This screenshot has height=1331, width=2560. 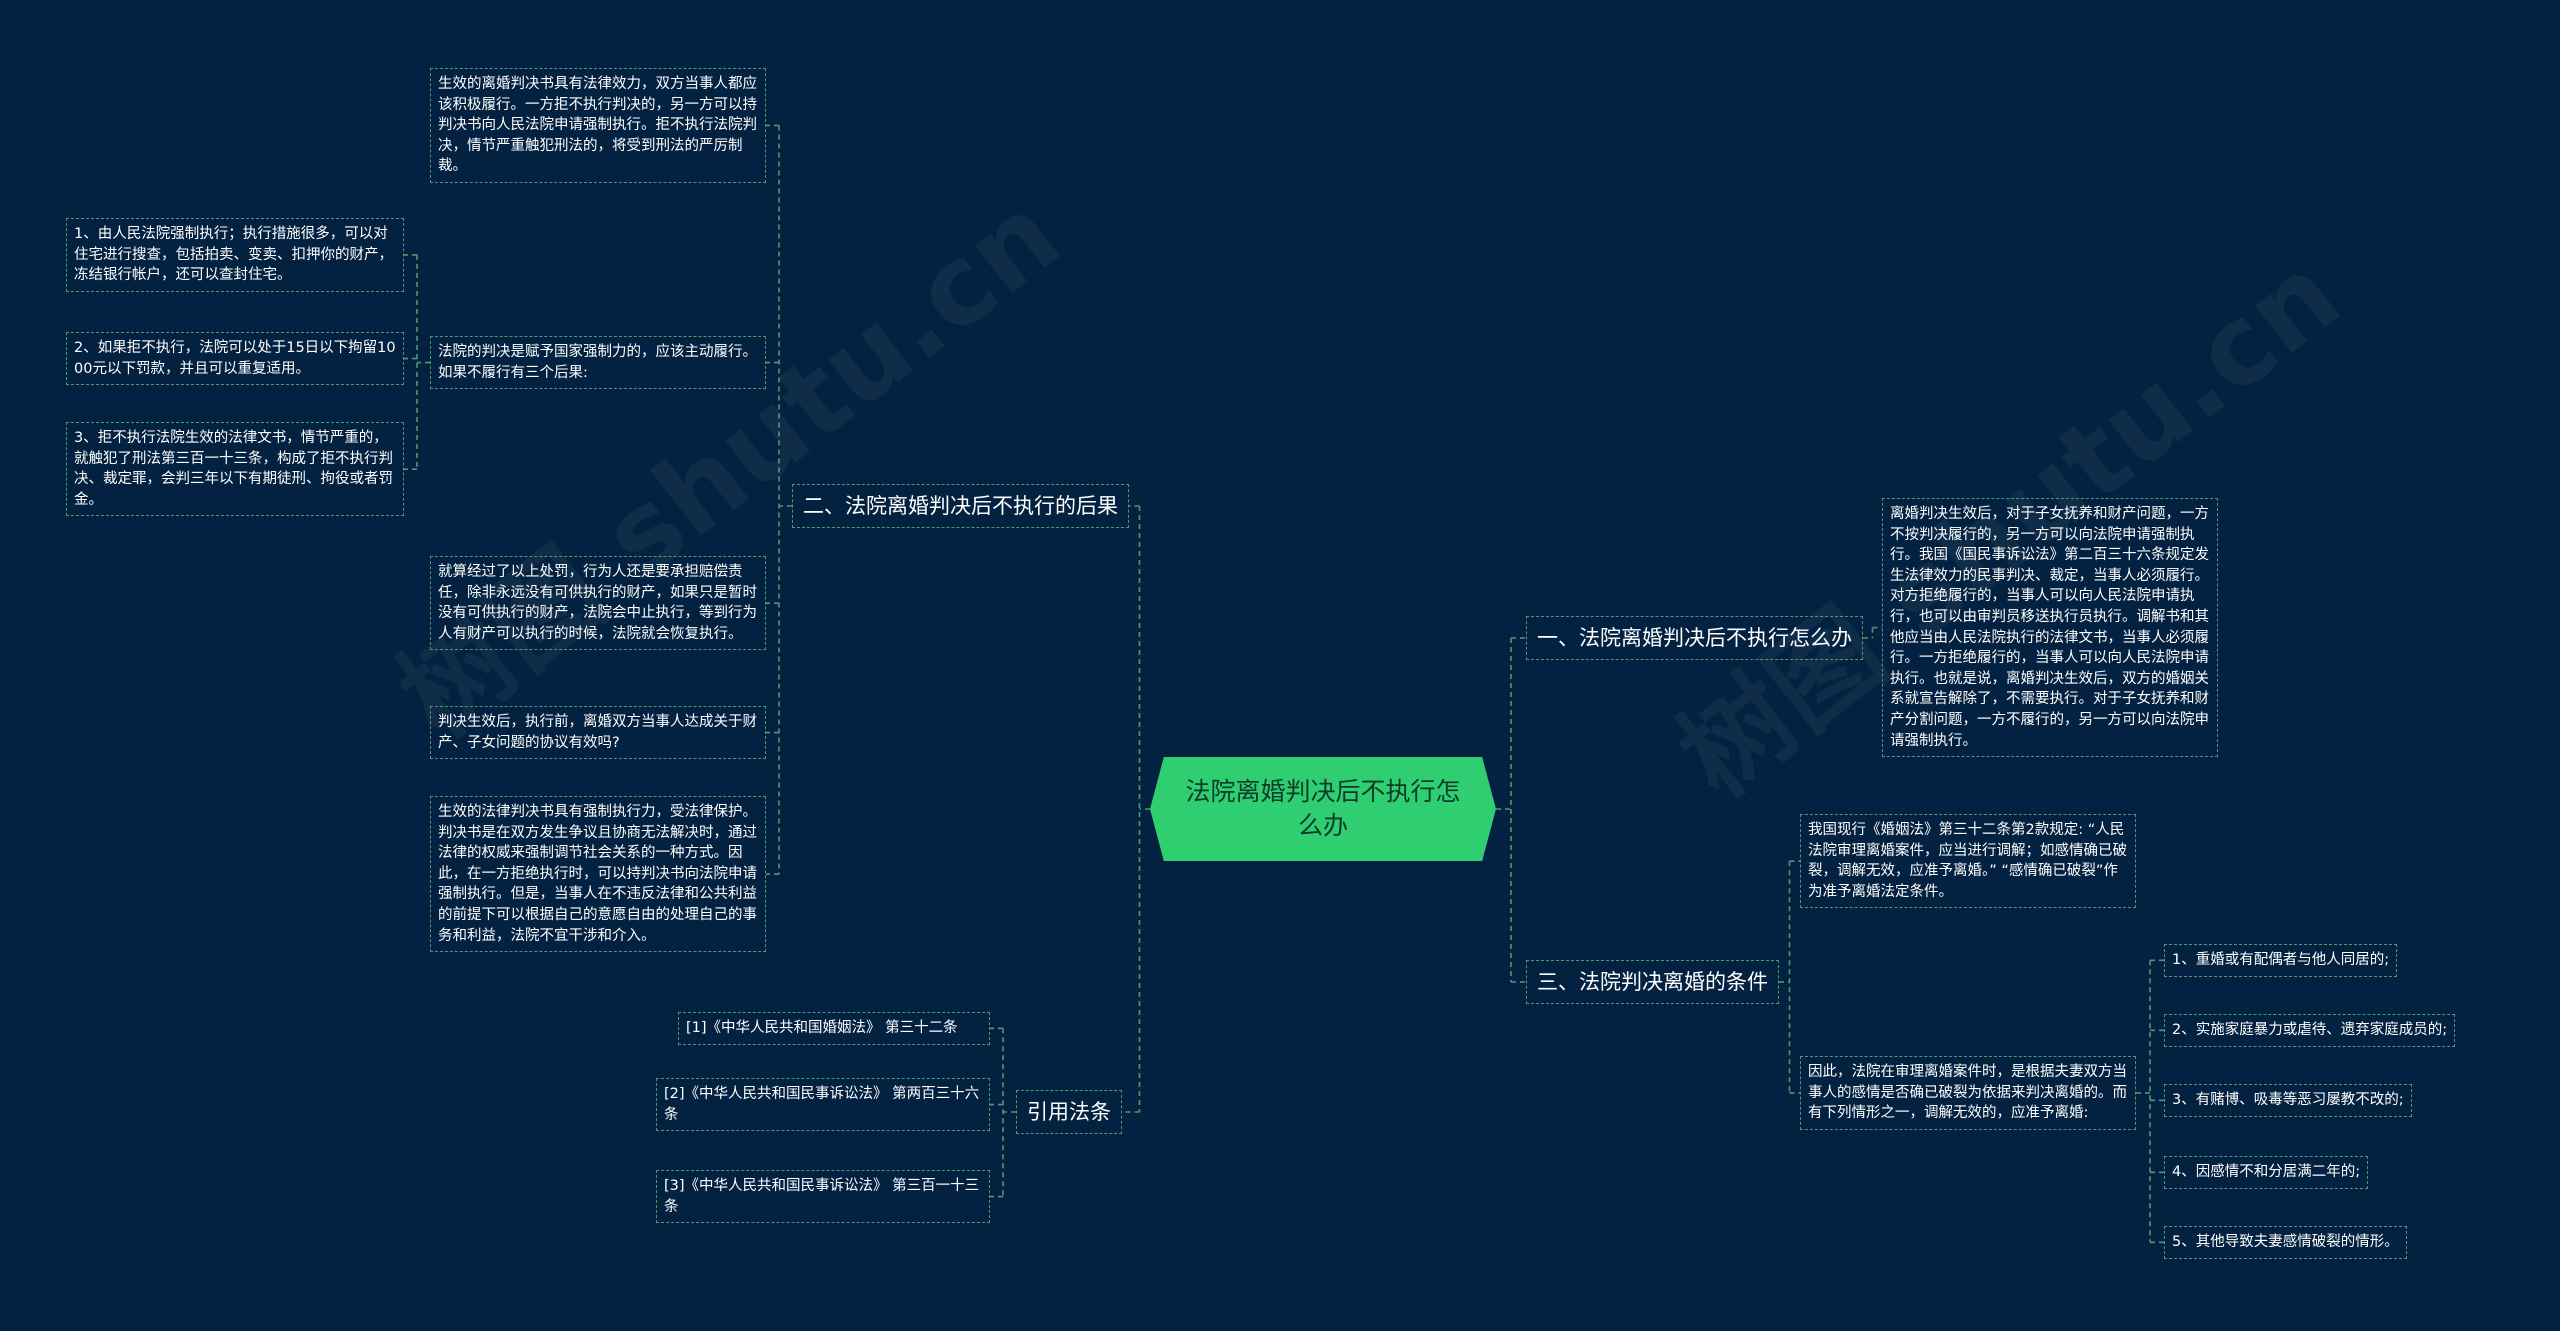 What do you see at coordinates (598, 733) in the screenshot?
I see `consequence-node-4: 判决生效后，执行前，离婚双方当事人达成关于财产、子女问题的协议有效吗?` at bounding box center [598, 733].